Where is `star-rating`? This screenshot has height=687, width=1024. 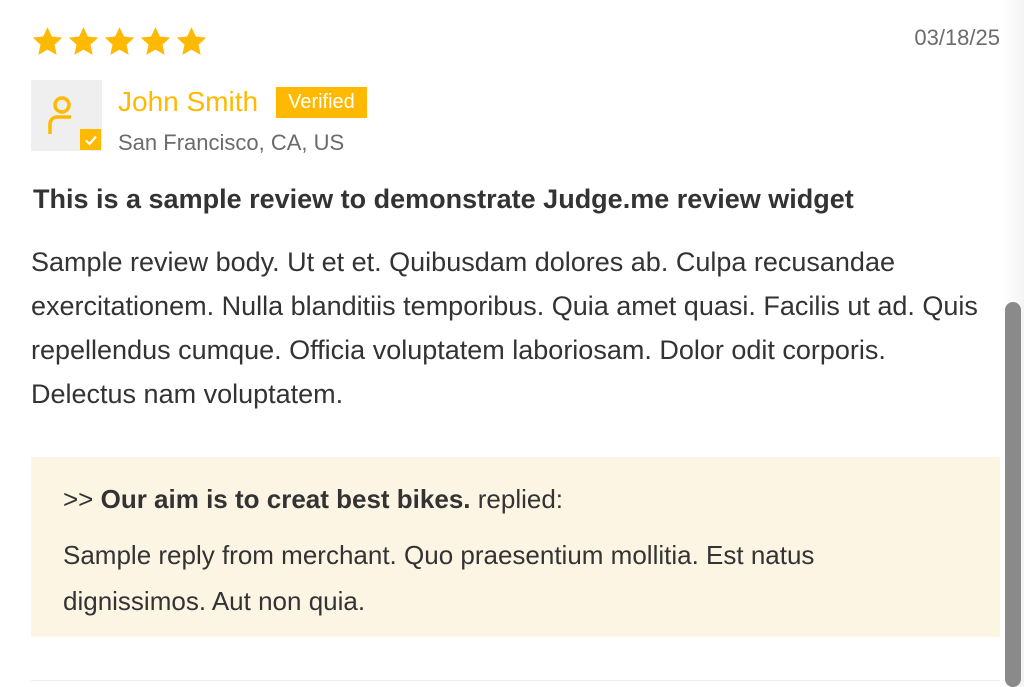 star-rating is located at coordinates (119, 41).